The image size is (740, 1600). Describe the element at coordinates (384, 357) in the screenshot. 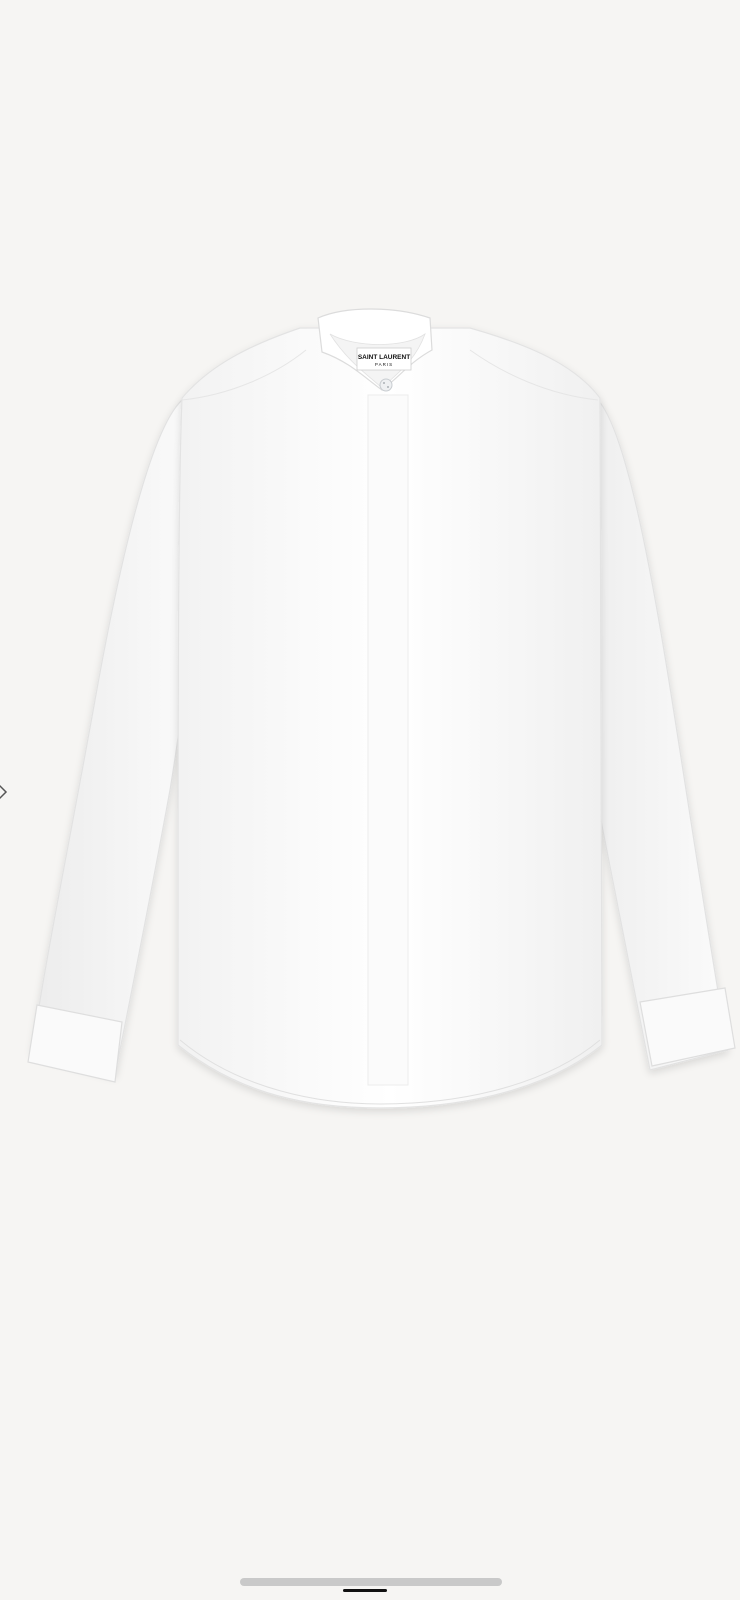

I see `label-brand-text: SAINT LAURENT` at that location.